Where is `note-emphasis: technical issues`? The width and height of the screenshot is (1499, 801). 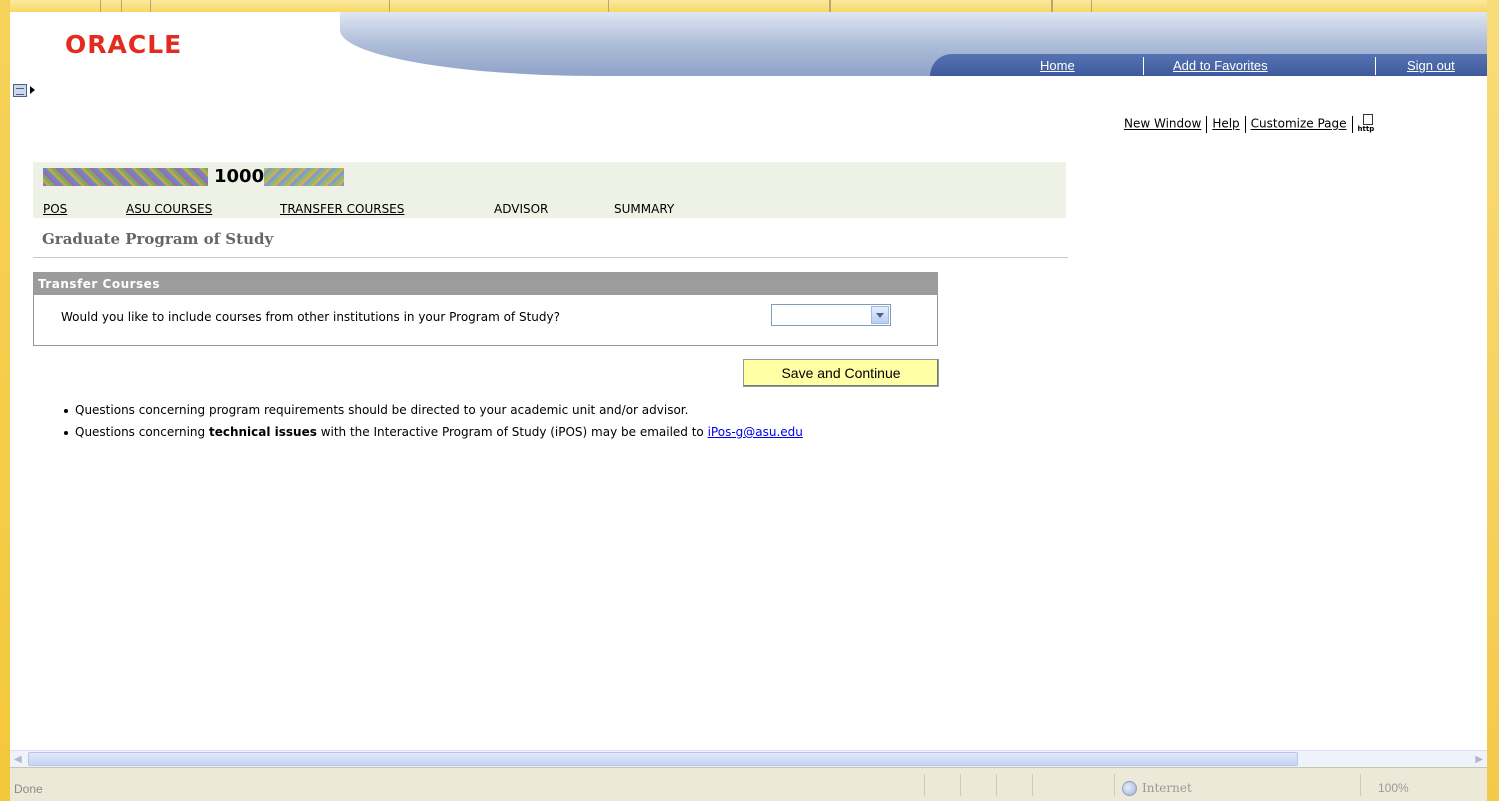 note-emphasis: technical issues is located at coordinates (262, 432).